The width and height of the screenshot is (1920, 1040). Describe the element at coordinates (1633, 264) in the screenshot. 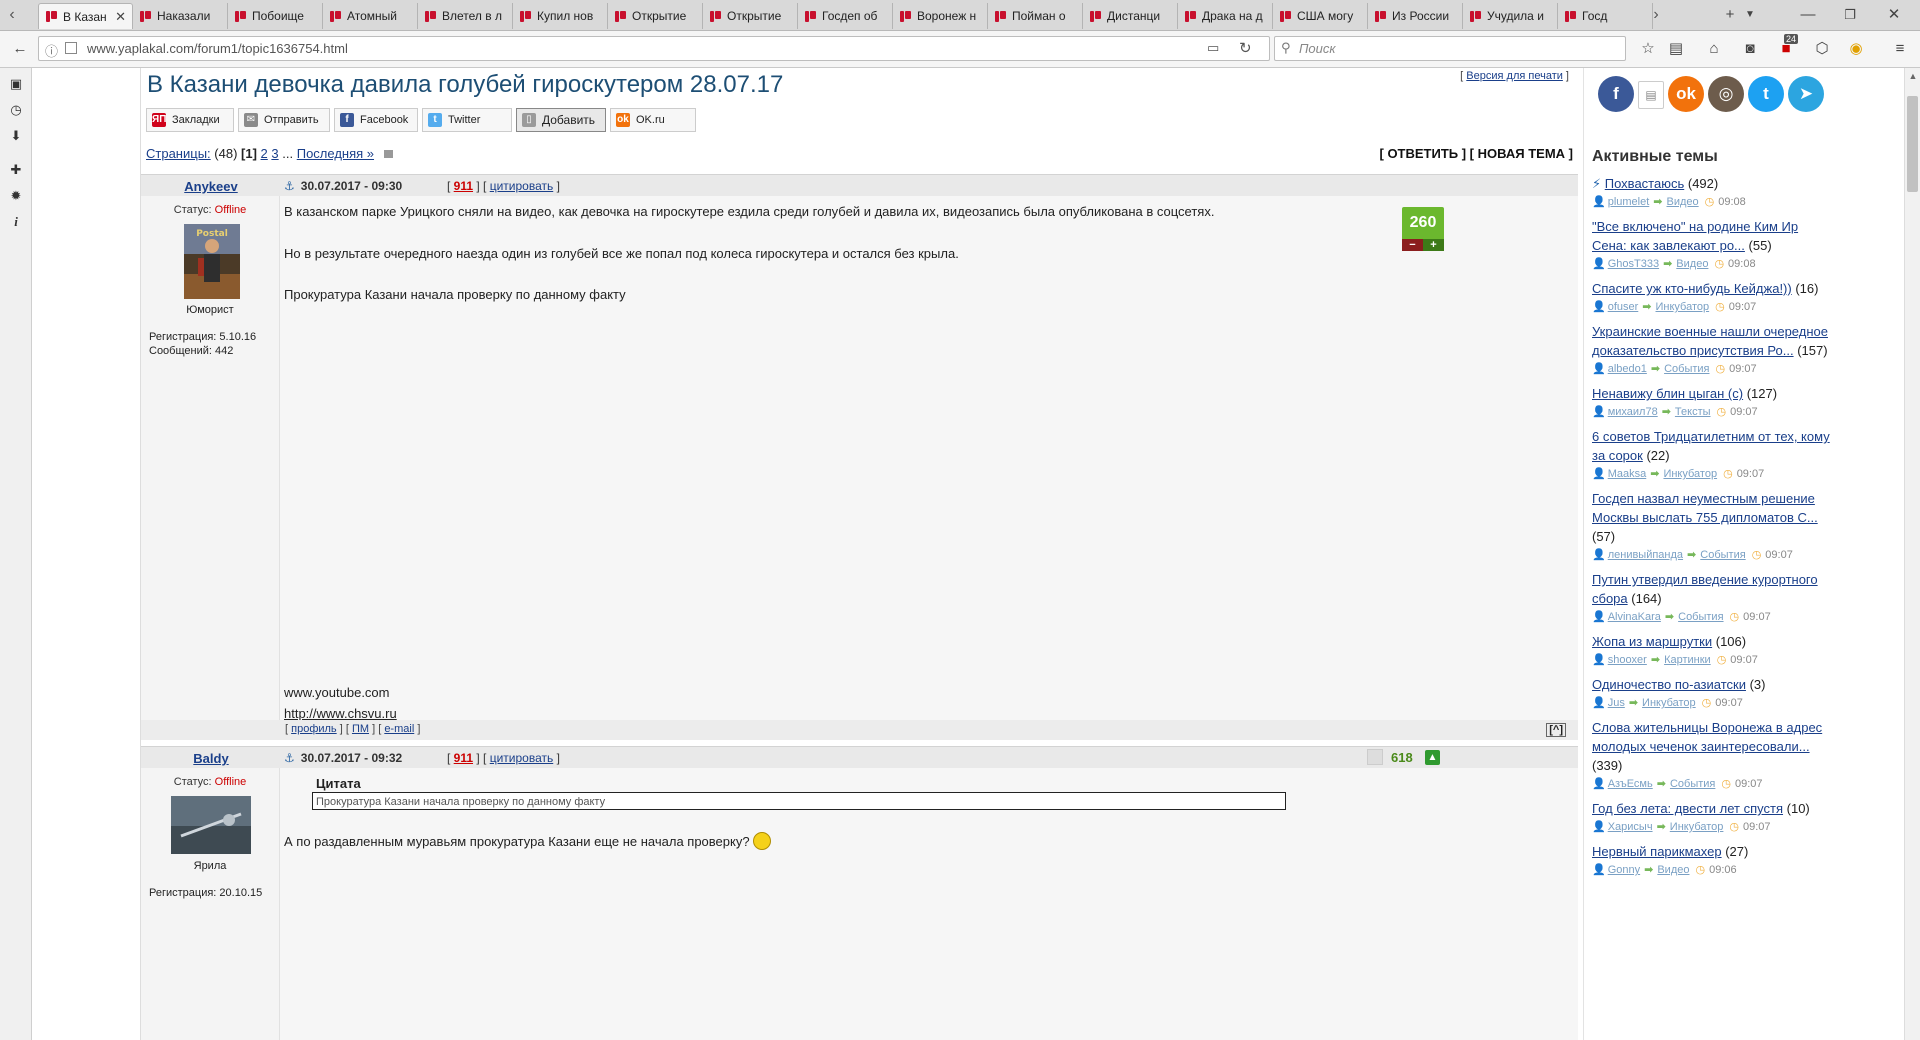

I see `topic-user-link: GhosT333` at that location.